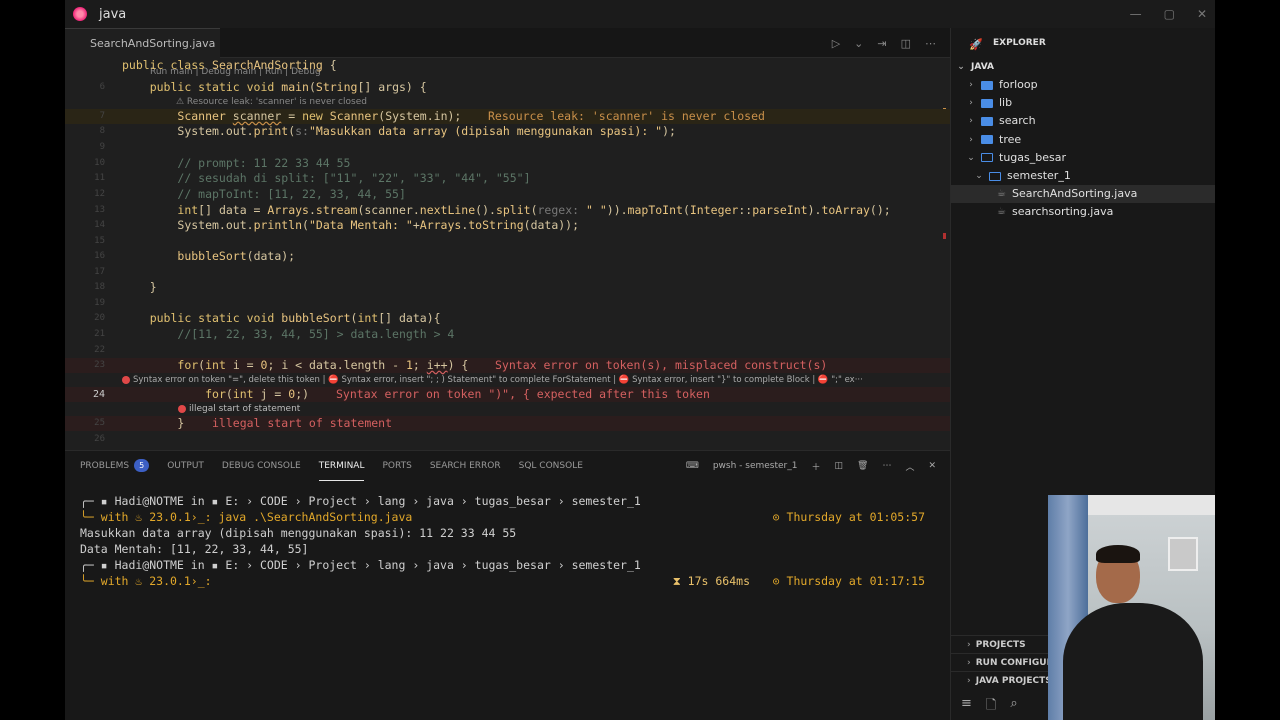 Image resolution: width=1280 pixels, height=720 pixels. I want to click on activity-icons: ≡ 🗋 ⌕, so click(989, 707).